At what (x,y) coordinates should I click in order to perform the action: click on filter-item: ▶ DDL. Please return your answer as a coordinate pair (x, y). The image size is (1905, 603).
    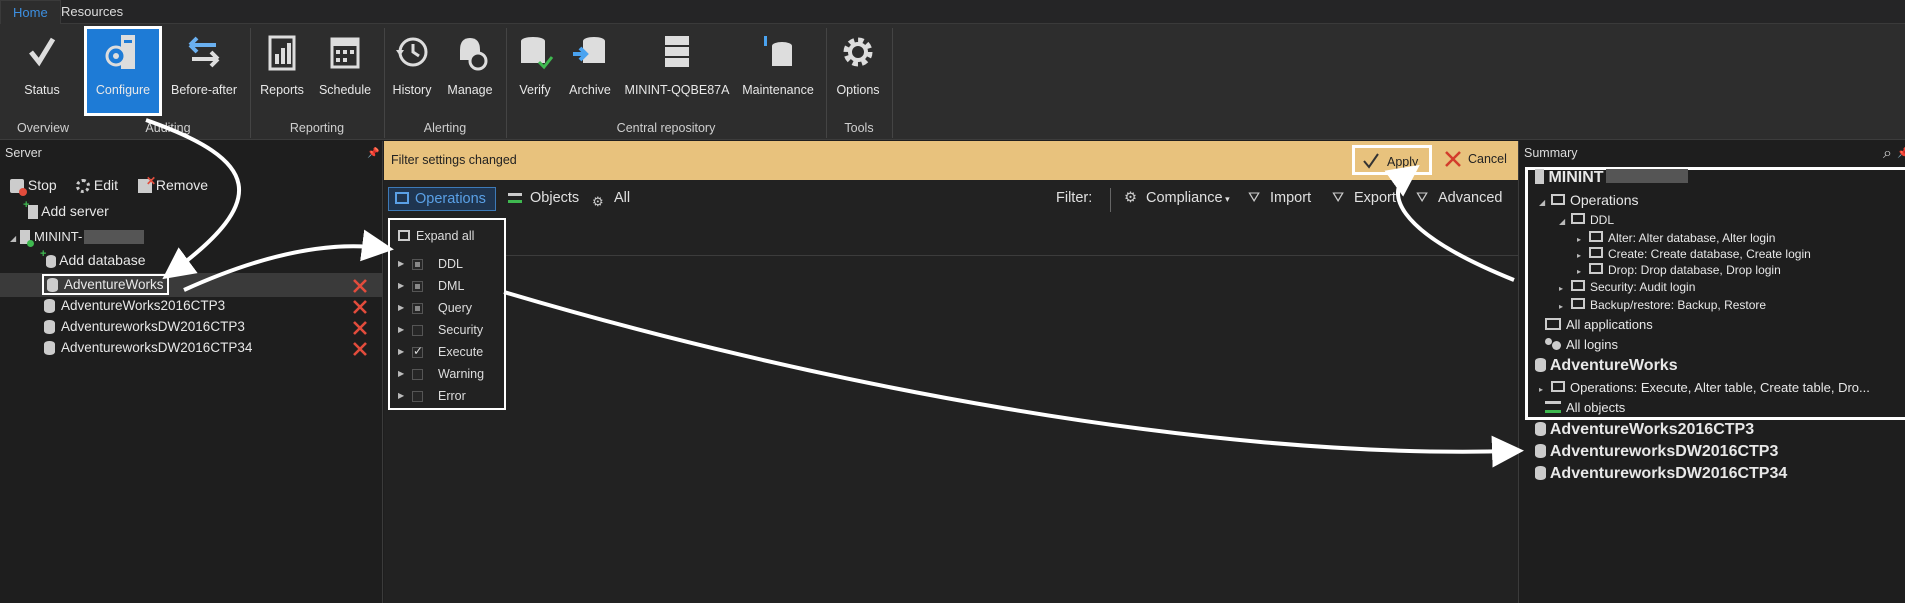
    Looking at the image, I should click on (445, 265).